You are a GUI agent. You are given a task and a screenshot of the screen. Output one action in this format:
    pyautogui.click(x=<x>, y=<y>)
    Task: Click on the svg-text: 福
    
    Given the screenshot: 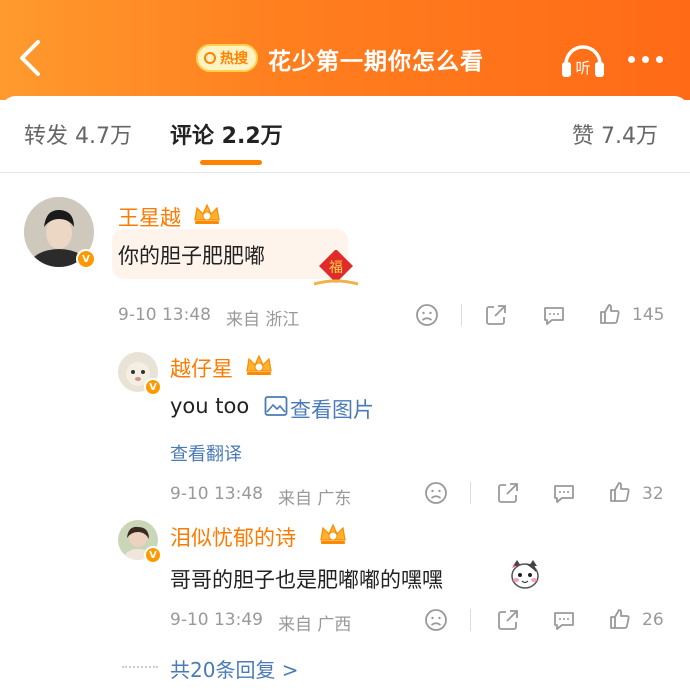 What is the action you would take?
    pyautogui.click(x=336, y=268)
    